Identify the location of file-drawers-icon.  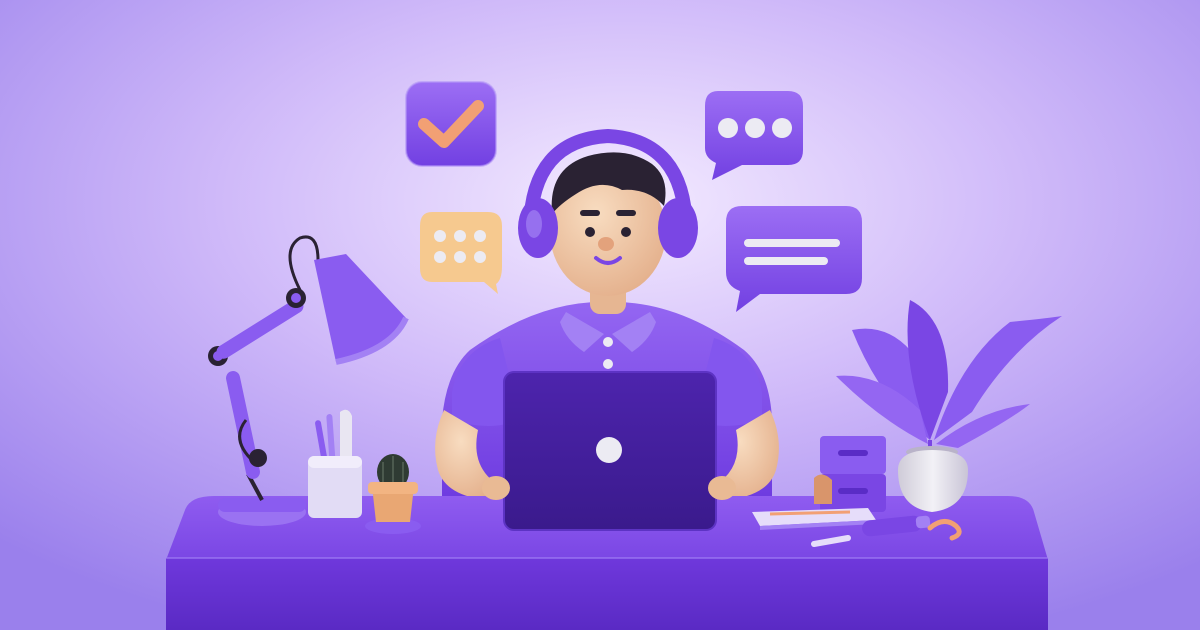
(850, 474).